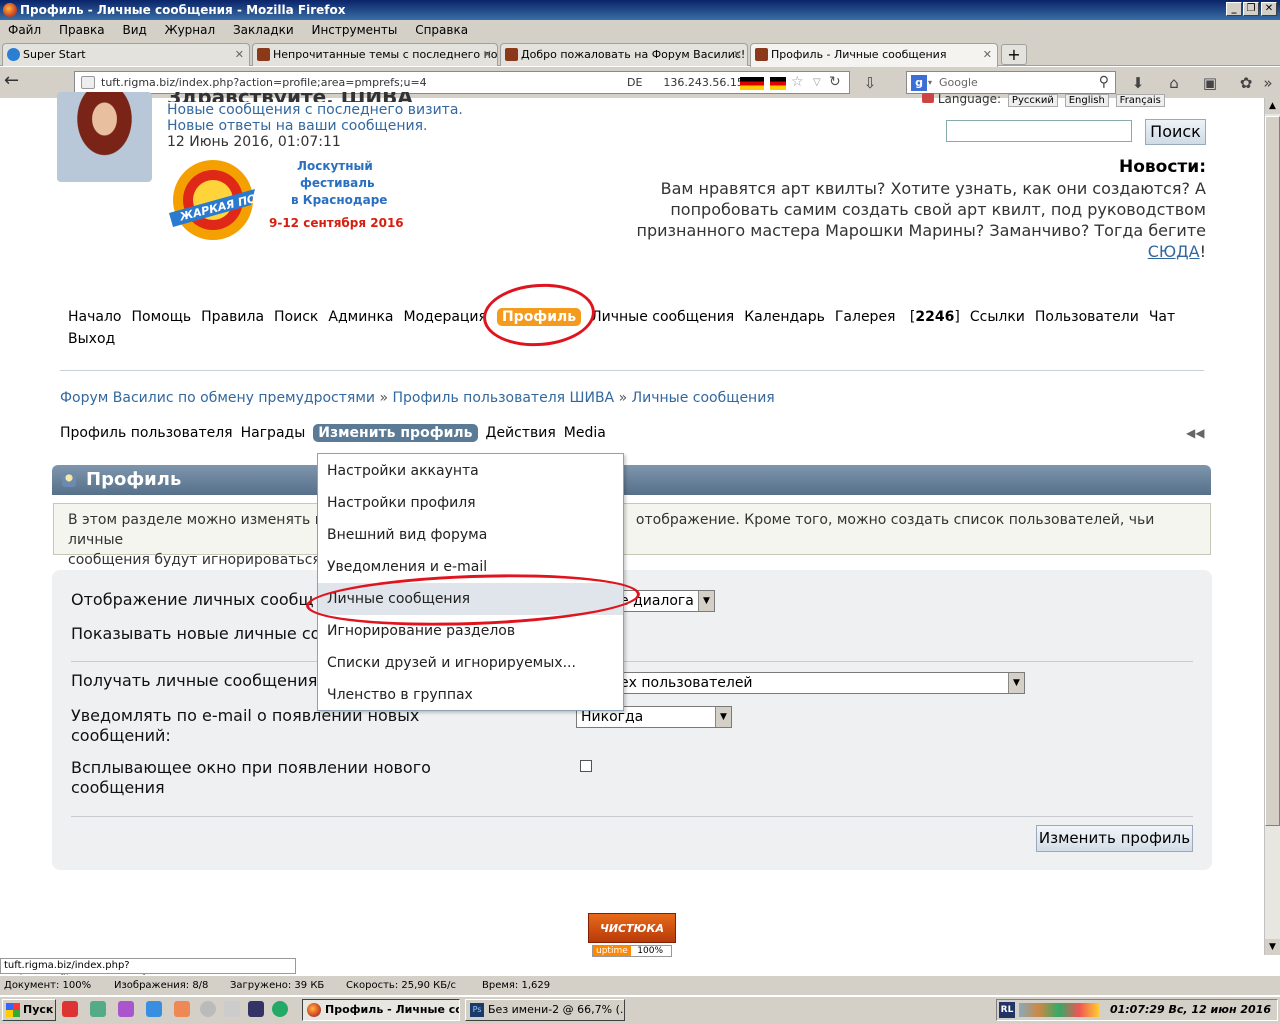 The image size is (1280, 1024). I want to click on nav-messages: Личные сообщения, so click(662, 317).